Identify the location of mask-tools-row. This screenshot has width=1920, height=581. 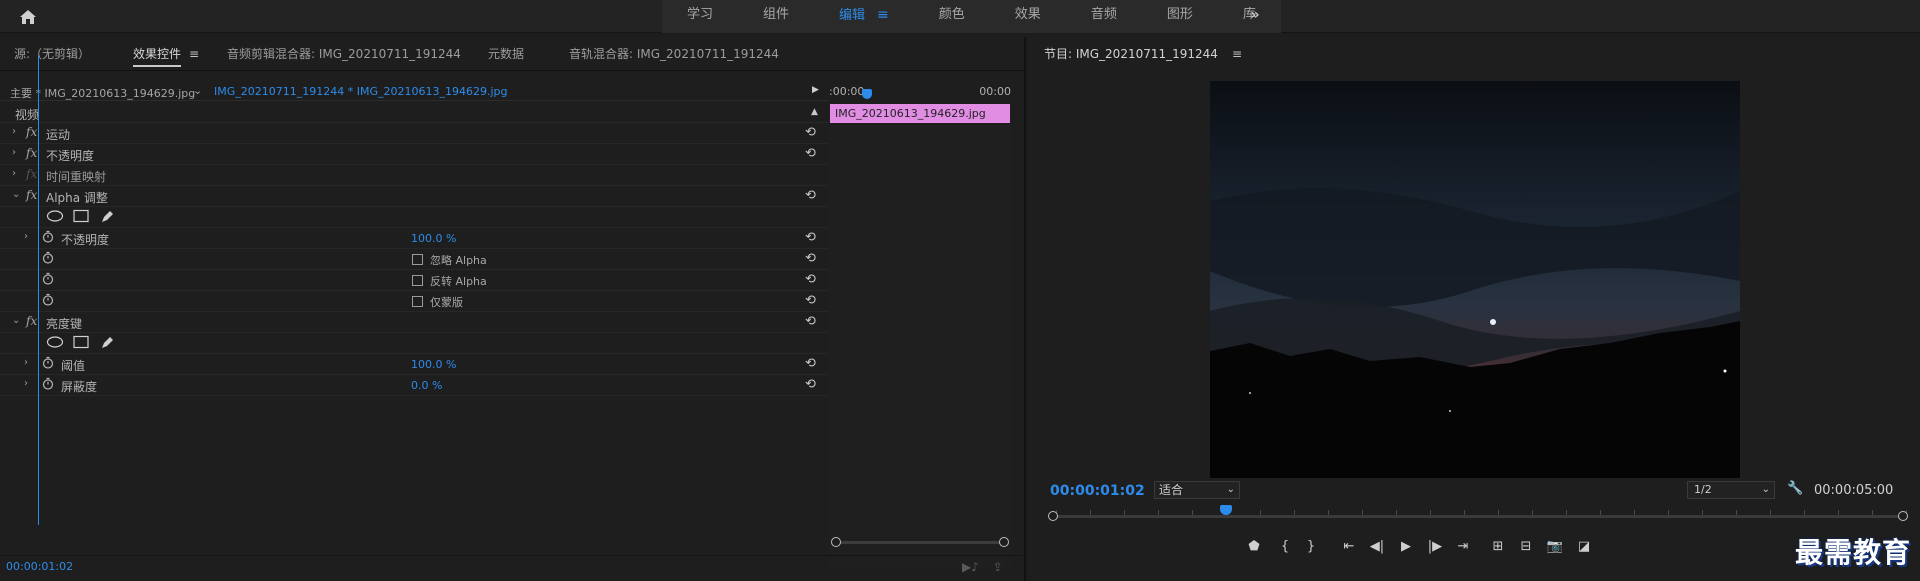
(414, 217).